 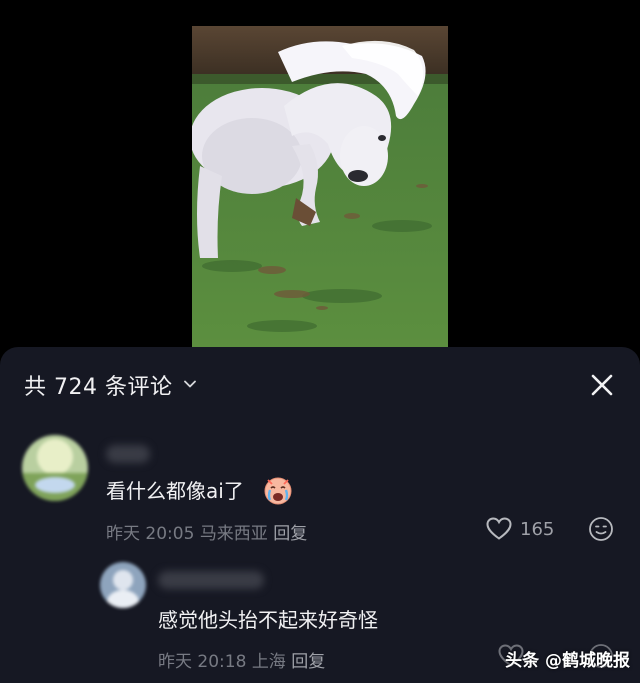 I want to click on reply-comment-meta: 昨天 20:18 上海 回复, so click(x=241, y=659).